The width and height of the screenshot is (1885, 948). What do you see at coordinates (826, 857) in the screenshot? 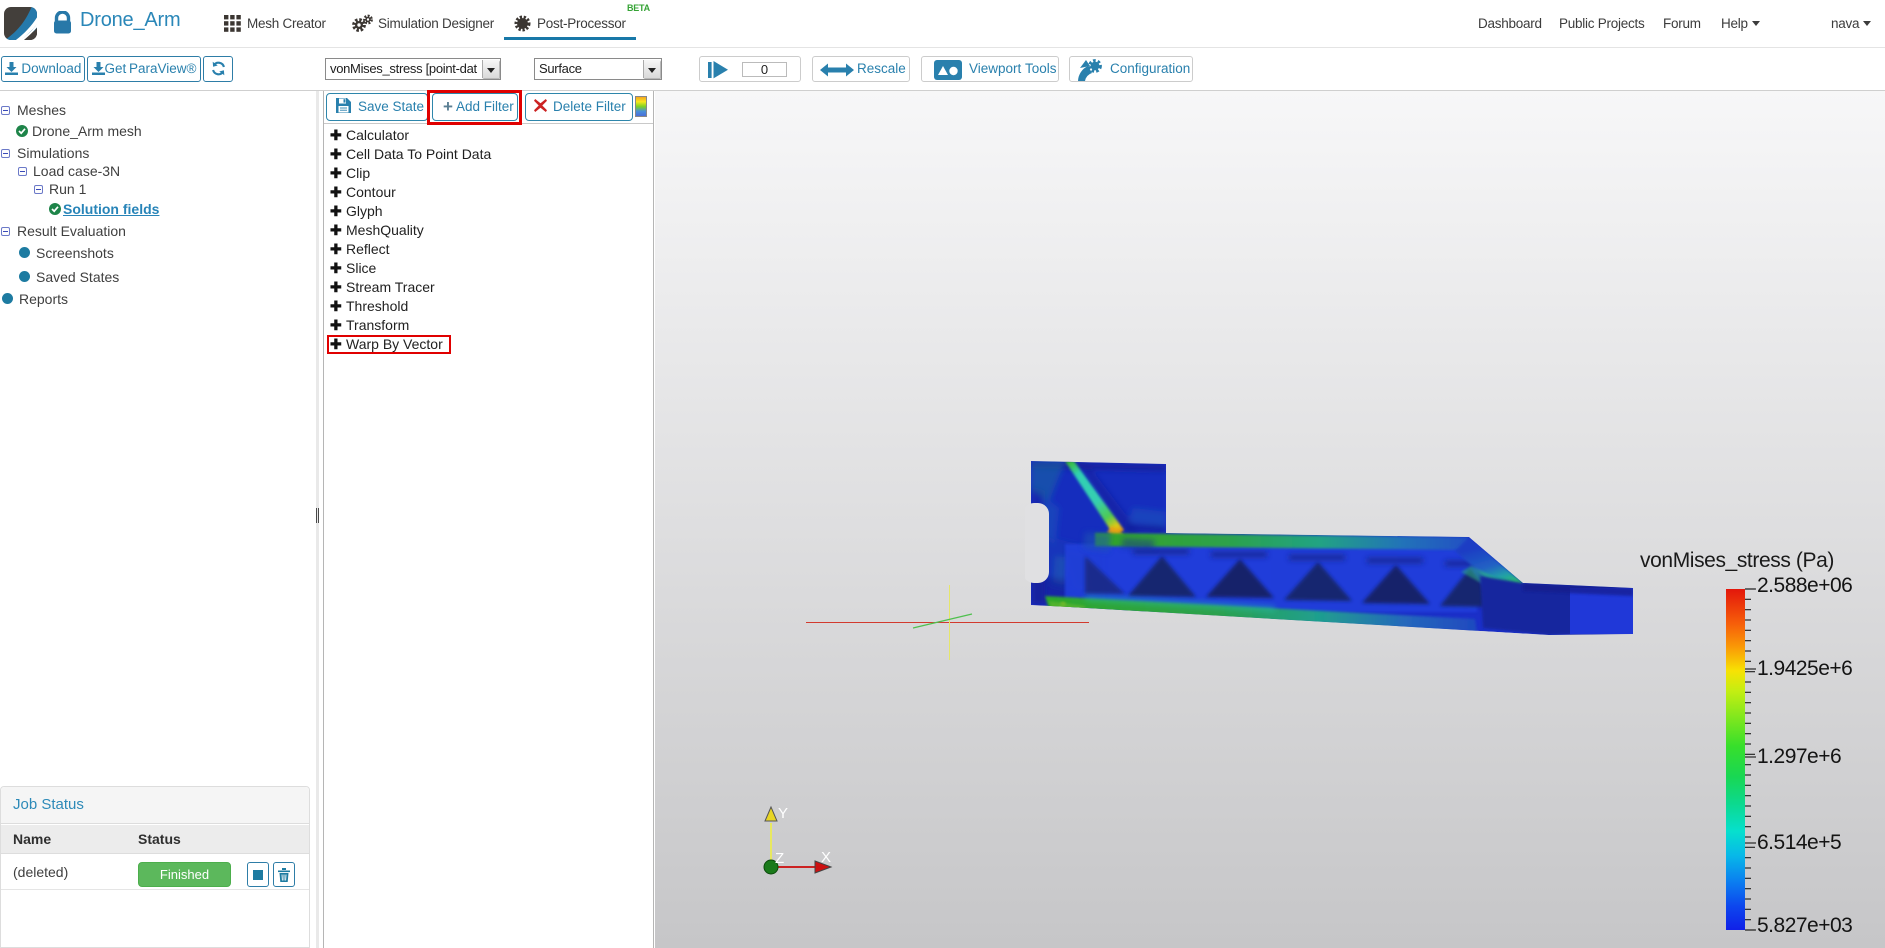
I see `svg-text: X` at bounding box center [826, 857].